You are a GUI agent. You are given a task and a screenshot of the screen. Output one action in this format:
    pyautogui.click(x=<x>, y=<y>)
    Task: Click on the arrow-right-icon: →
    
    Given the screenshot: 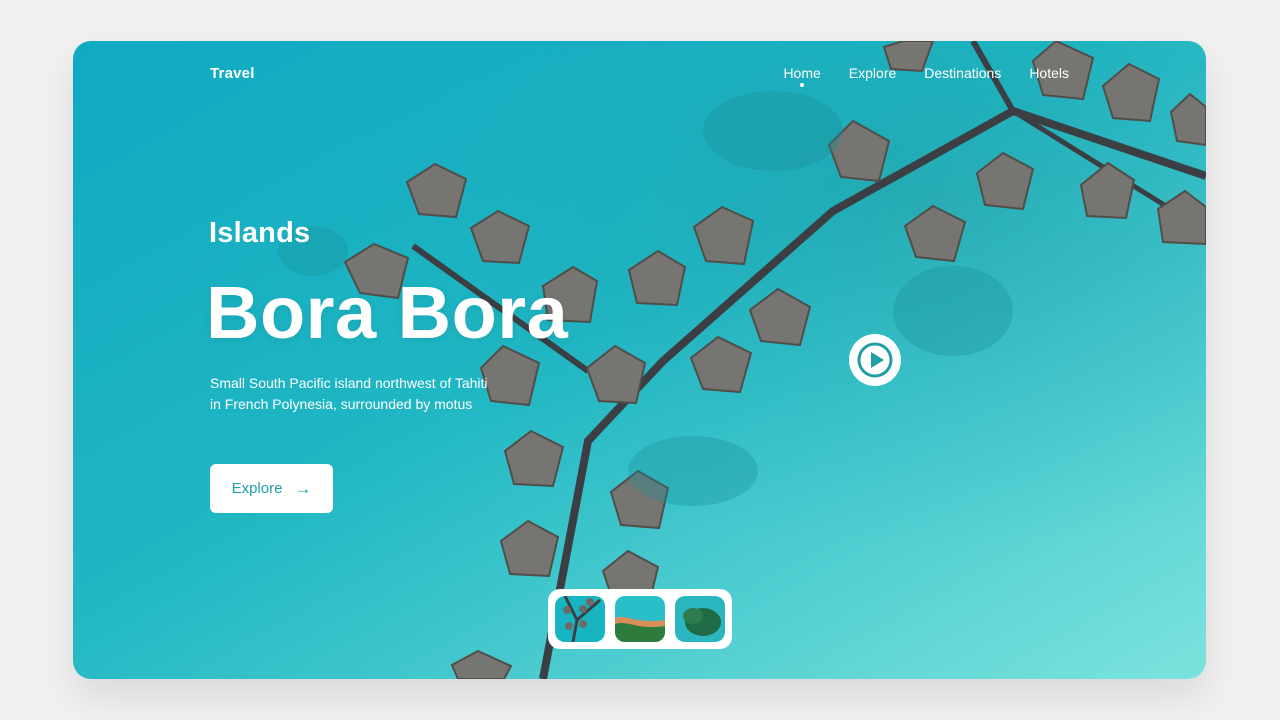 What is the action you would take?
    pyautogui.click(x=303, y=488)
    